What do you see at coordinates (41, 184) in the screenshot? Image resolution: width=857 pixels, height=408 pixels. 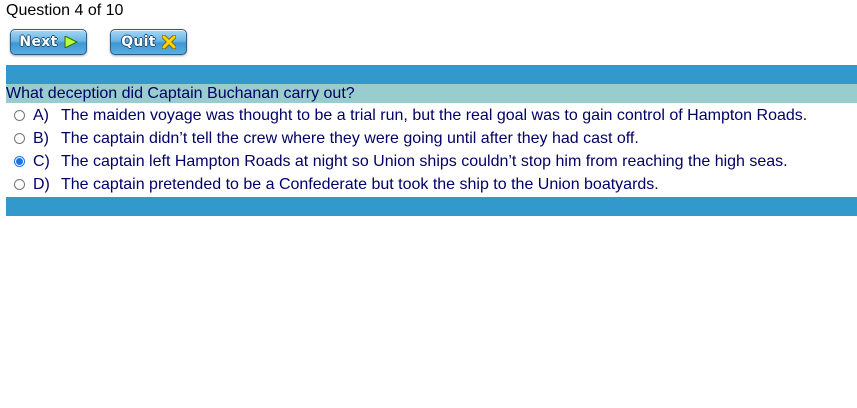 I see `answer-letter: D)` at bounding box center [41, 184].